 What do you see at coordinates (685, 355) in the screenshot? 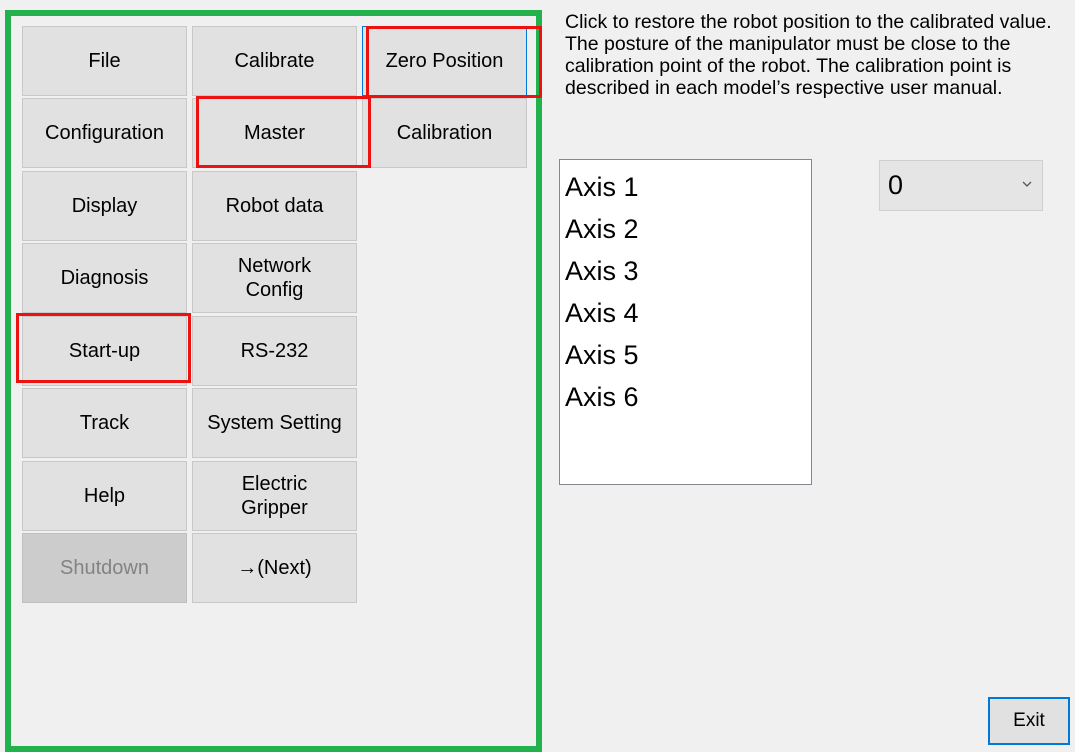
I see `axis-list-item: Axis 5` at bounding box center [685, 355].